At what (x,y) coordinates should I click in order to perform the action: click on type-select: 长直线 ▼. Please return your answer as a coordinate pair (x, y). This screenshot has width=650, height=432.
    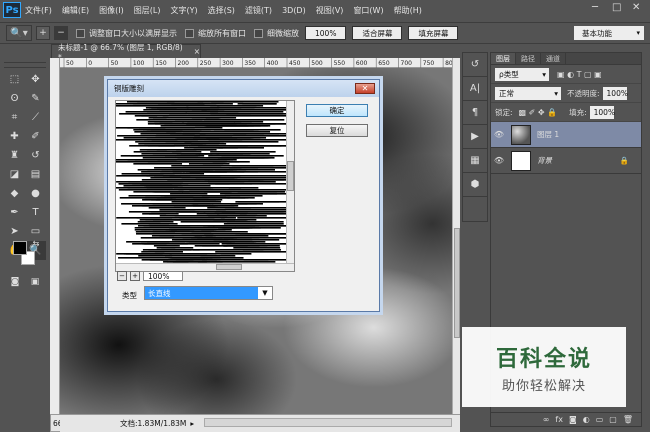
    Looking at the image, I should click on (208, 293).